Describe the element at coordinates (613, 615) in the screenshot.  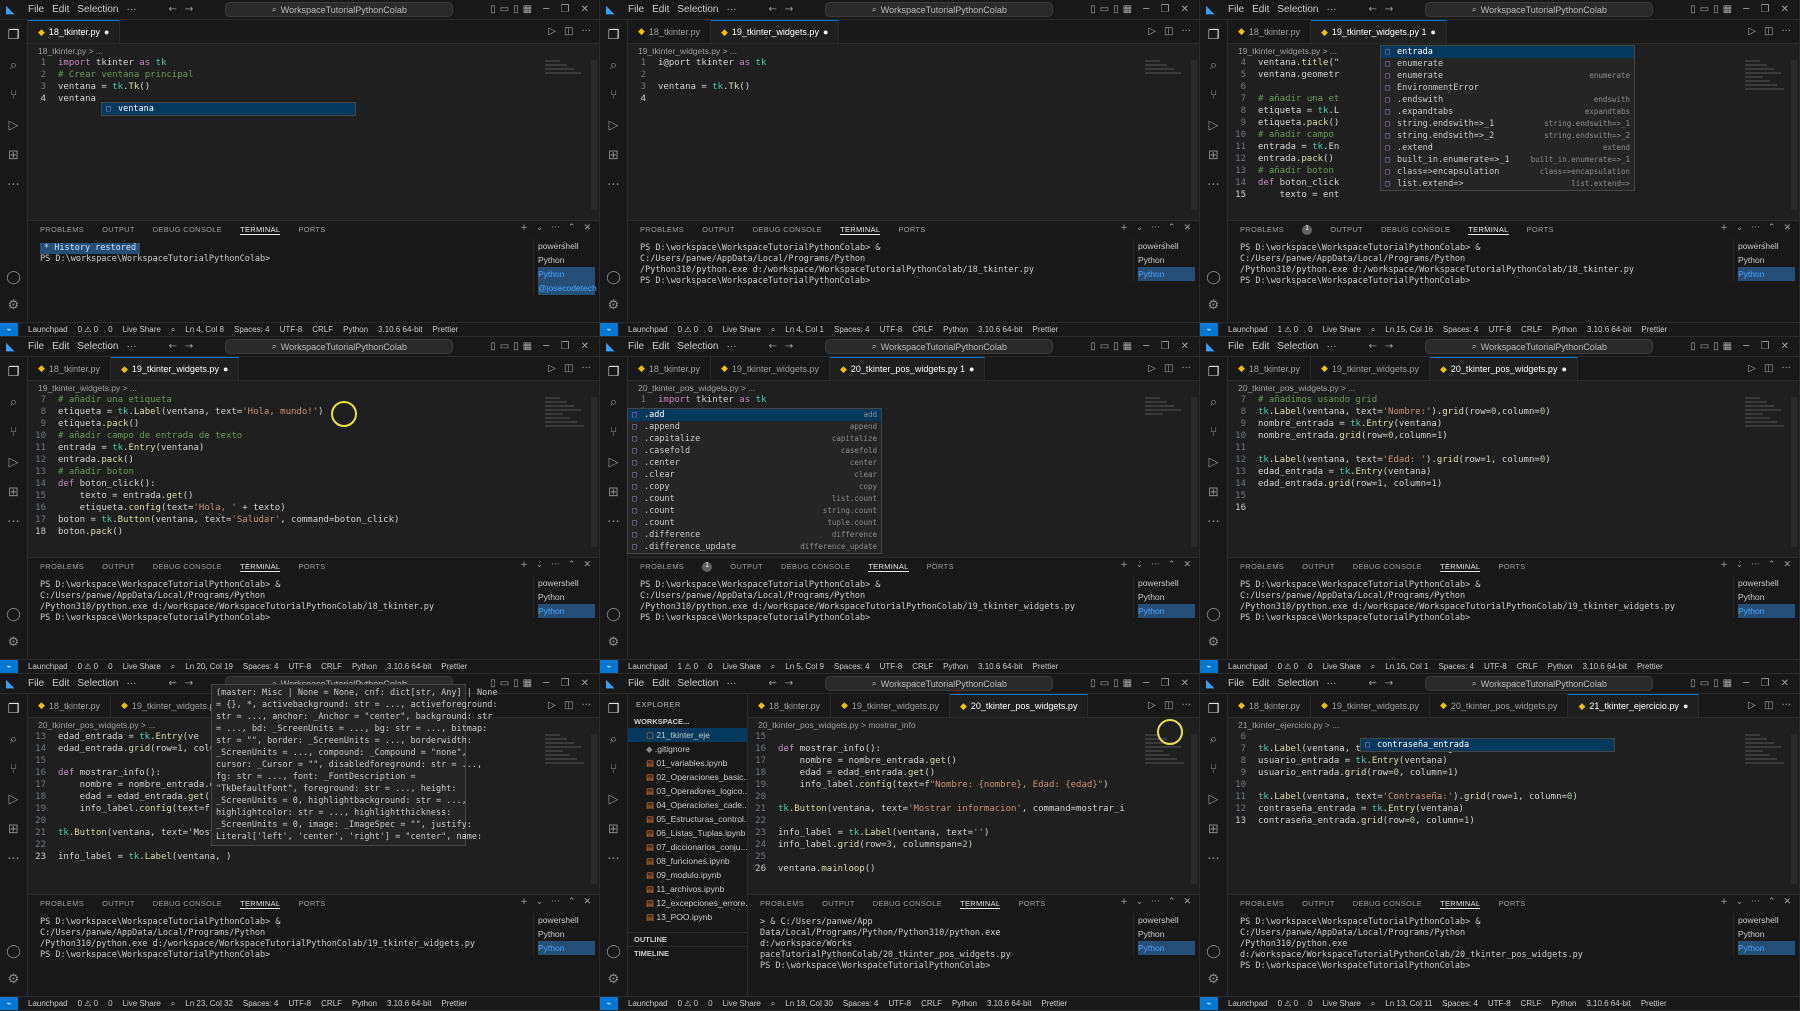
I see `account-icon: ◯` at that location.